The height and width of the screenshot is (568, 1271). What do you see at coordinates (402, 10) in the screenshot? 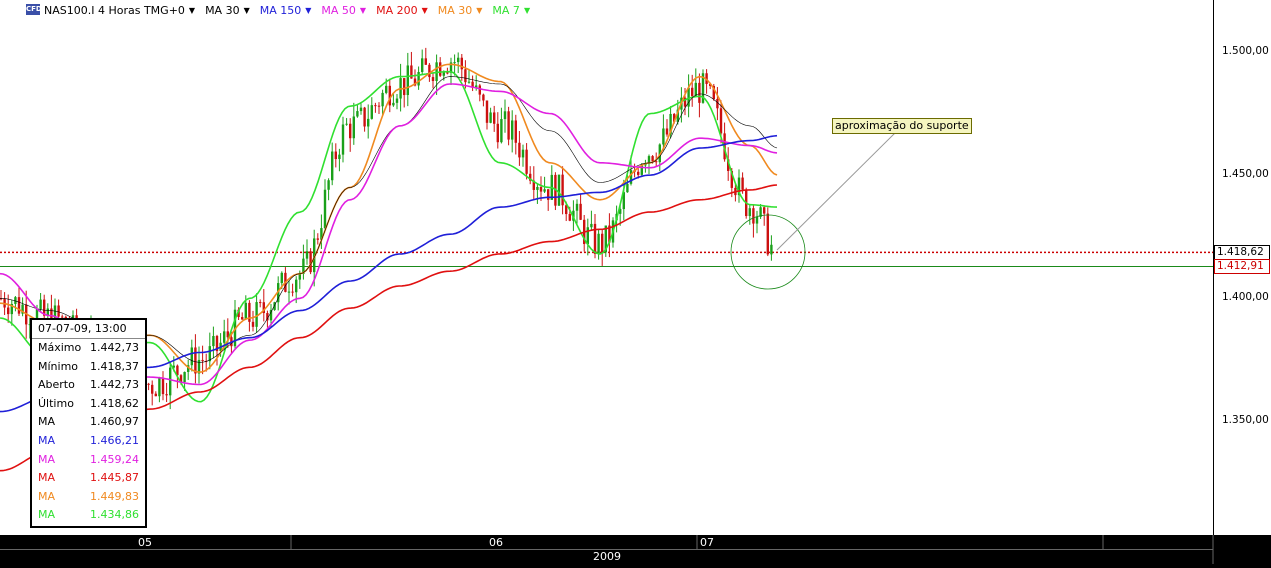
I see `indicator-selector: MA 200 ▼` at bounding box center [402, 10].